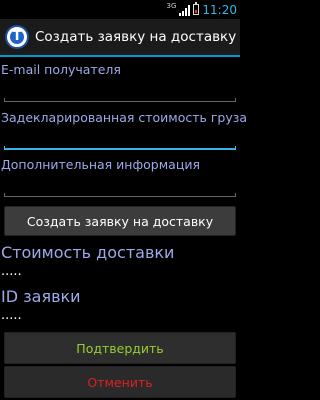 Image resolution: width=320 pixels, height=400 pixels. What do you see at coordinates (136, 37) in the screenshot?
I see `page-title: Создать заявку на доставку` at bounding box center [136, 37].